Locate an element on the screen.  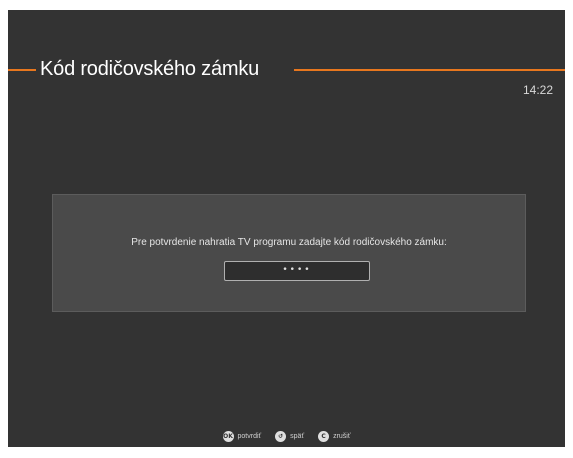
hint-cancel-label: zrušiť is located at coordinates (342, 436).